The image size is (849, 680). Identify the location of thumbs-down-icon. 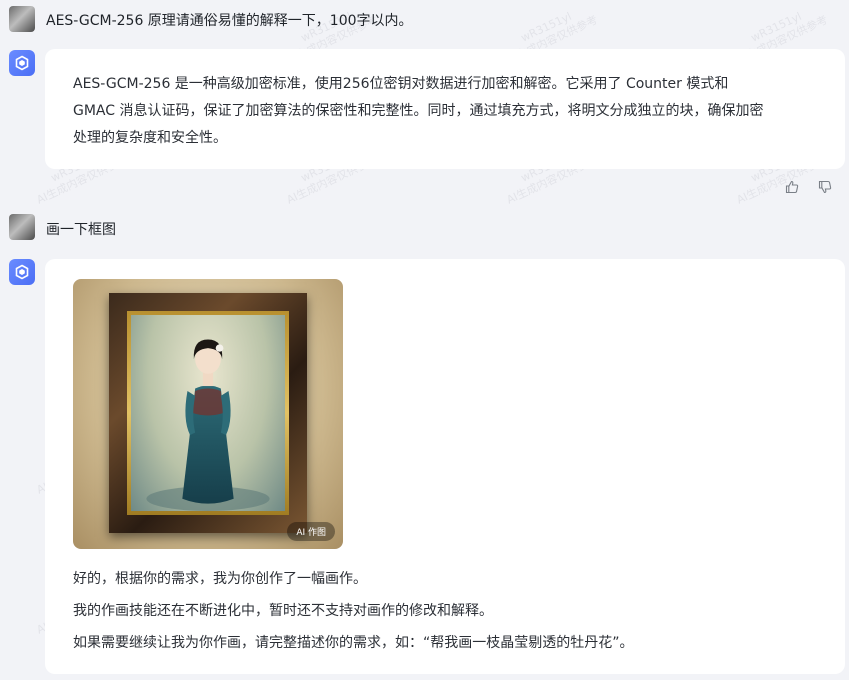
(825, 187).